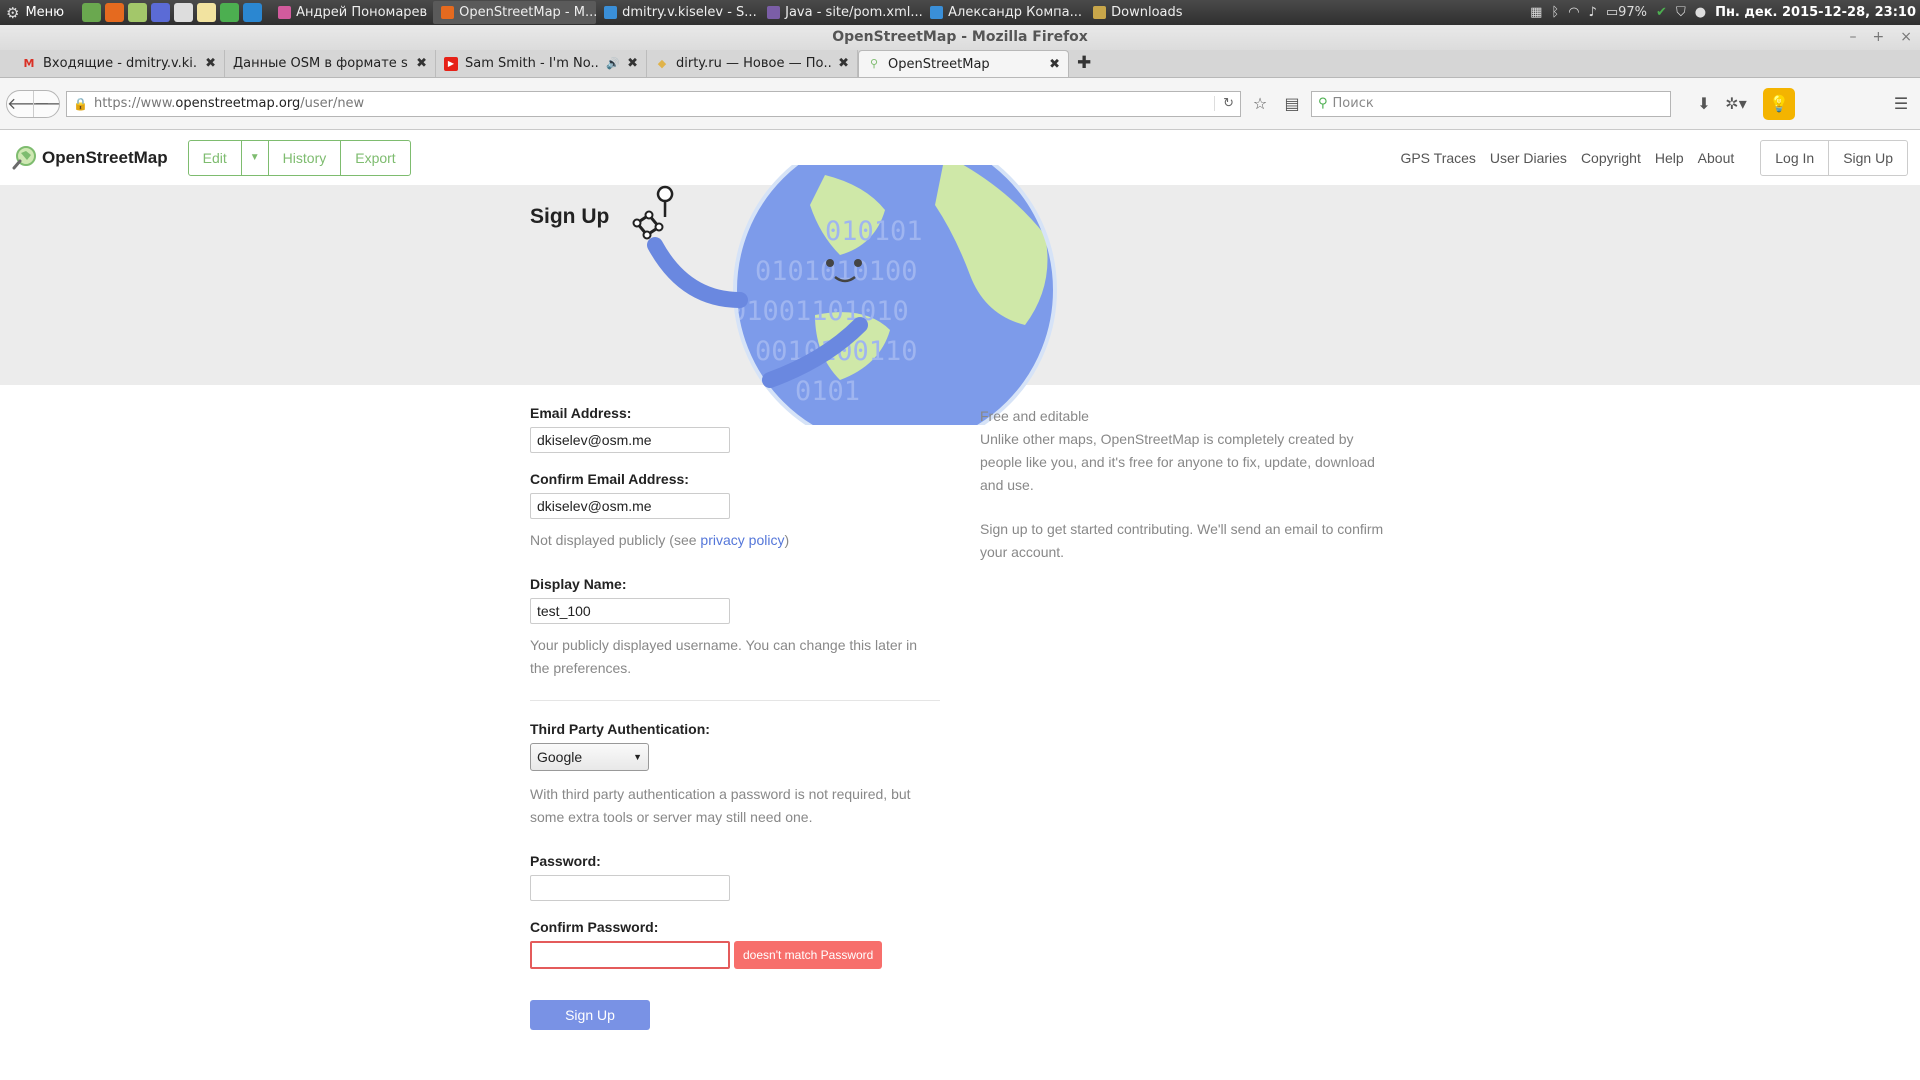 The width and height of the screenshot is (1920, 1080). What do you see at coordinates (253, 12) in the screenshot?
I see `upwork-launcher-icon` at bounding box center [253, 12].